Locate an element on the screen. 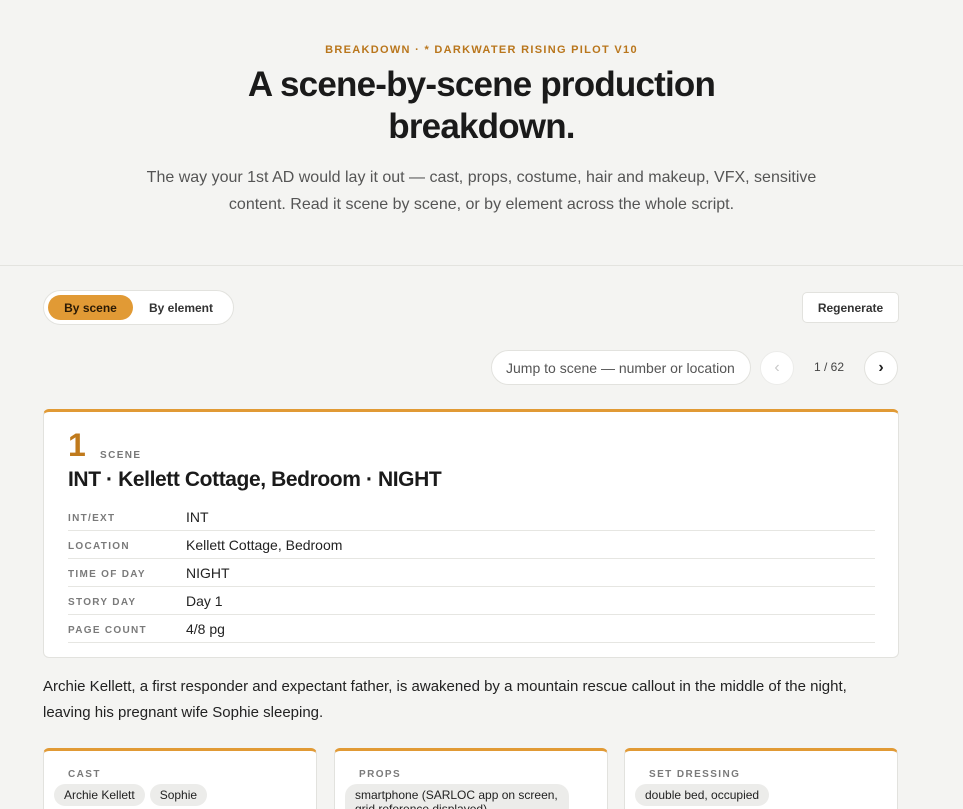 The image size is (963, 809). meta-row-story-day: STORY DAY Day 1 is located at coordinates (471, 601).